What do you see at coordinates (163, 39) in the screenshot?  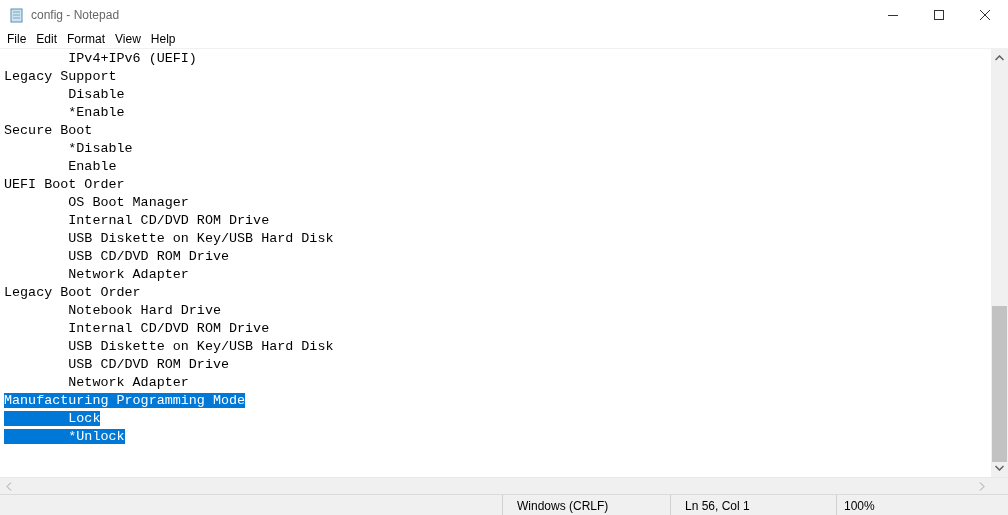 I see `menu-item: Help` at bounding box center [163, 39].